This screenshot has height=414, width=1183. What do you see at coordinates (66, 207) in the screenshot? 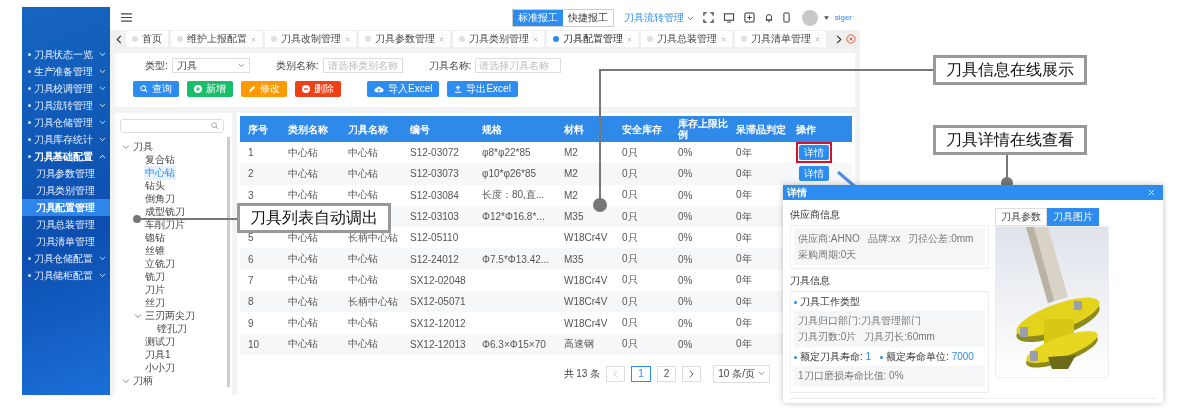
I see `sidebar-subitem: 刀具配置管理` at bounding box center [66, 207].